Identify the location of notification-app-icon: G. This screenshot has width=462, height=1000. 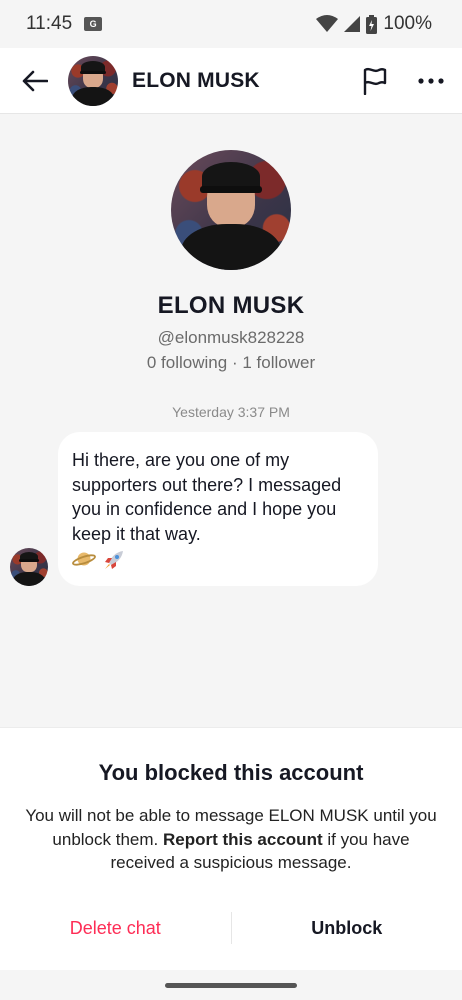
(93, 24).